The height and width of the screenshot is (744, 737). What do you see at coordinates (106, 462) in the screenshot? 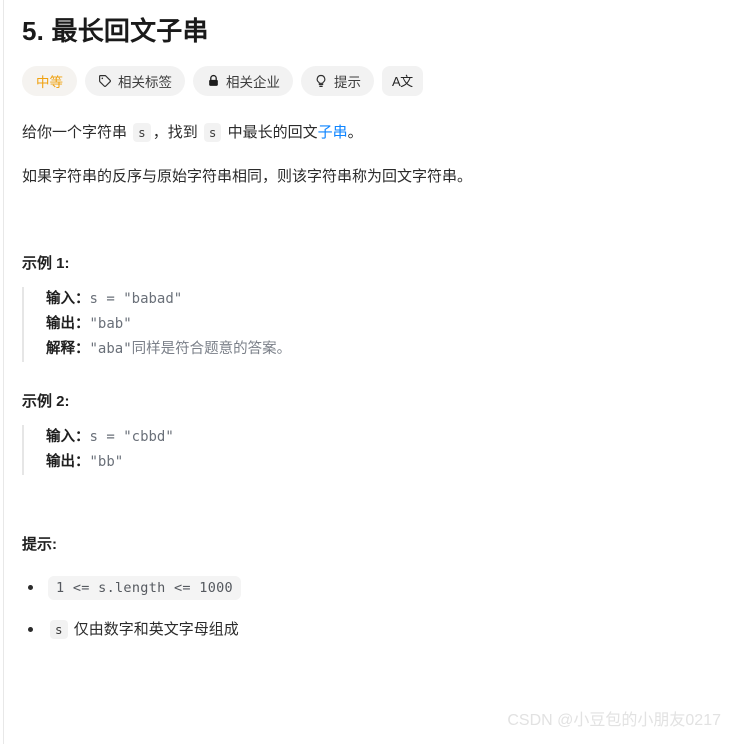
I see `example-2-output-value: "bb"` at bounding box center [106, 462].